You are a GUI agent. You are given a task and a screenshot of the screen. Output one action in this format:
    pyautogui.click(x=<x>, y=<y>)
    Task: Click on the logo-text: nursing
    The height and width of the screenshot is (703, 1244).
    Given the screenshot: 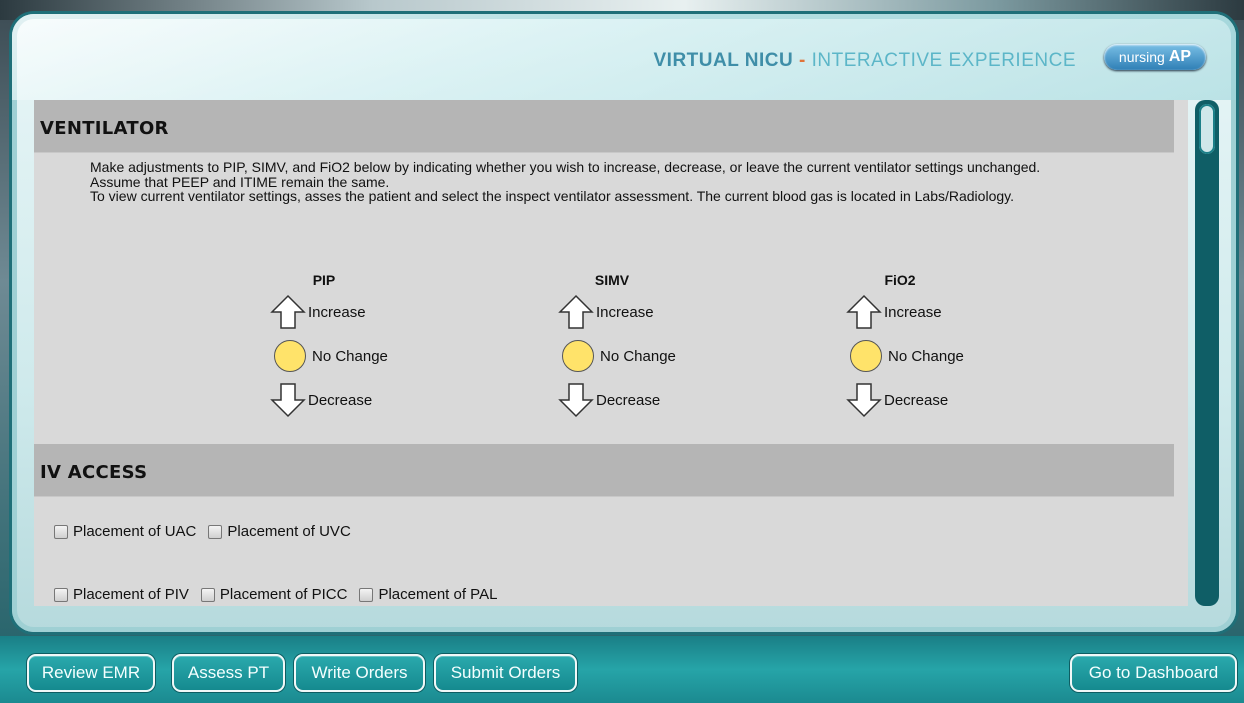 What is the action you would take?
    pyautogui.click(x=1141, y=57)
    